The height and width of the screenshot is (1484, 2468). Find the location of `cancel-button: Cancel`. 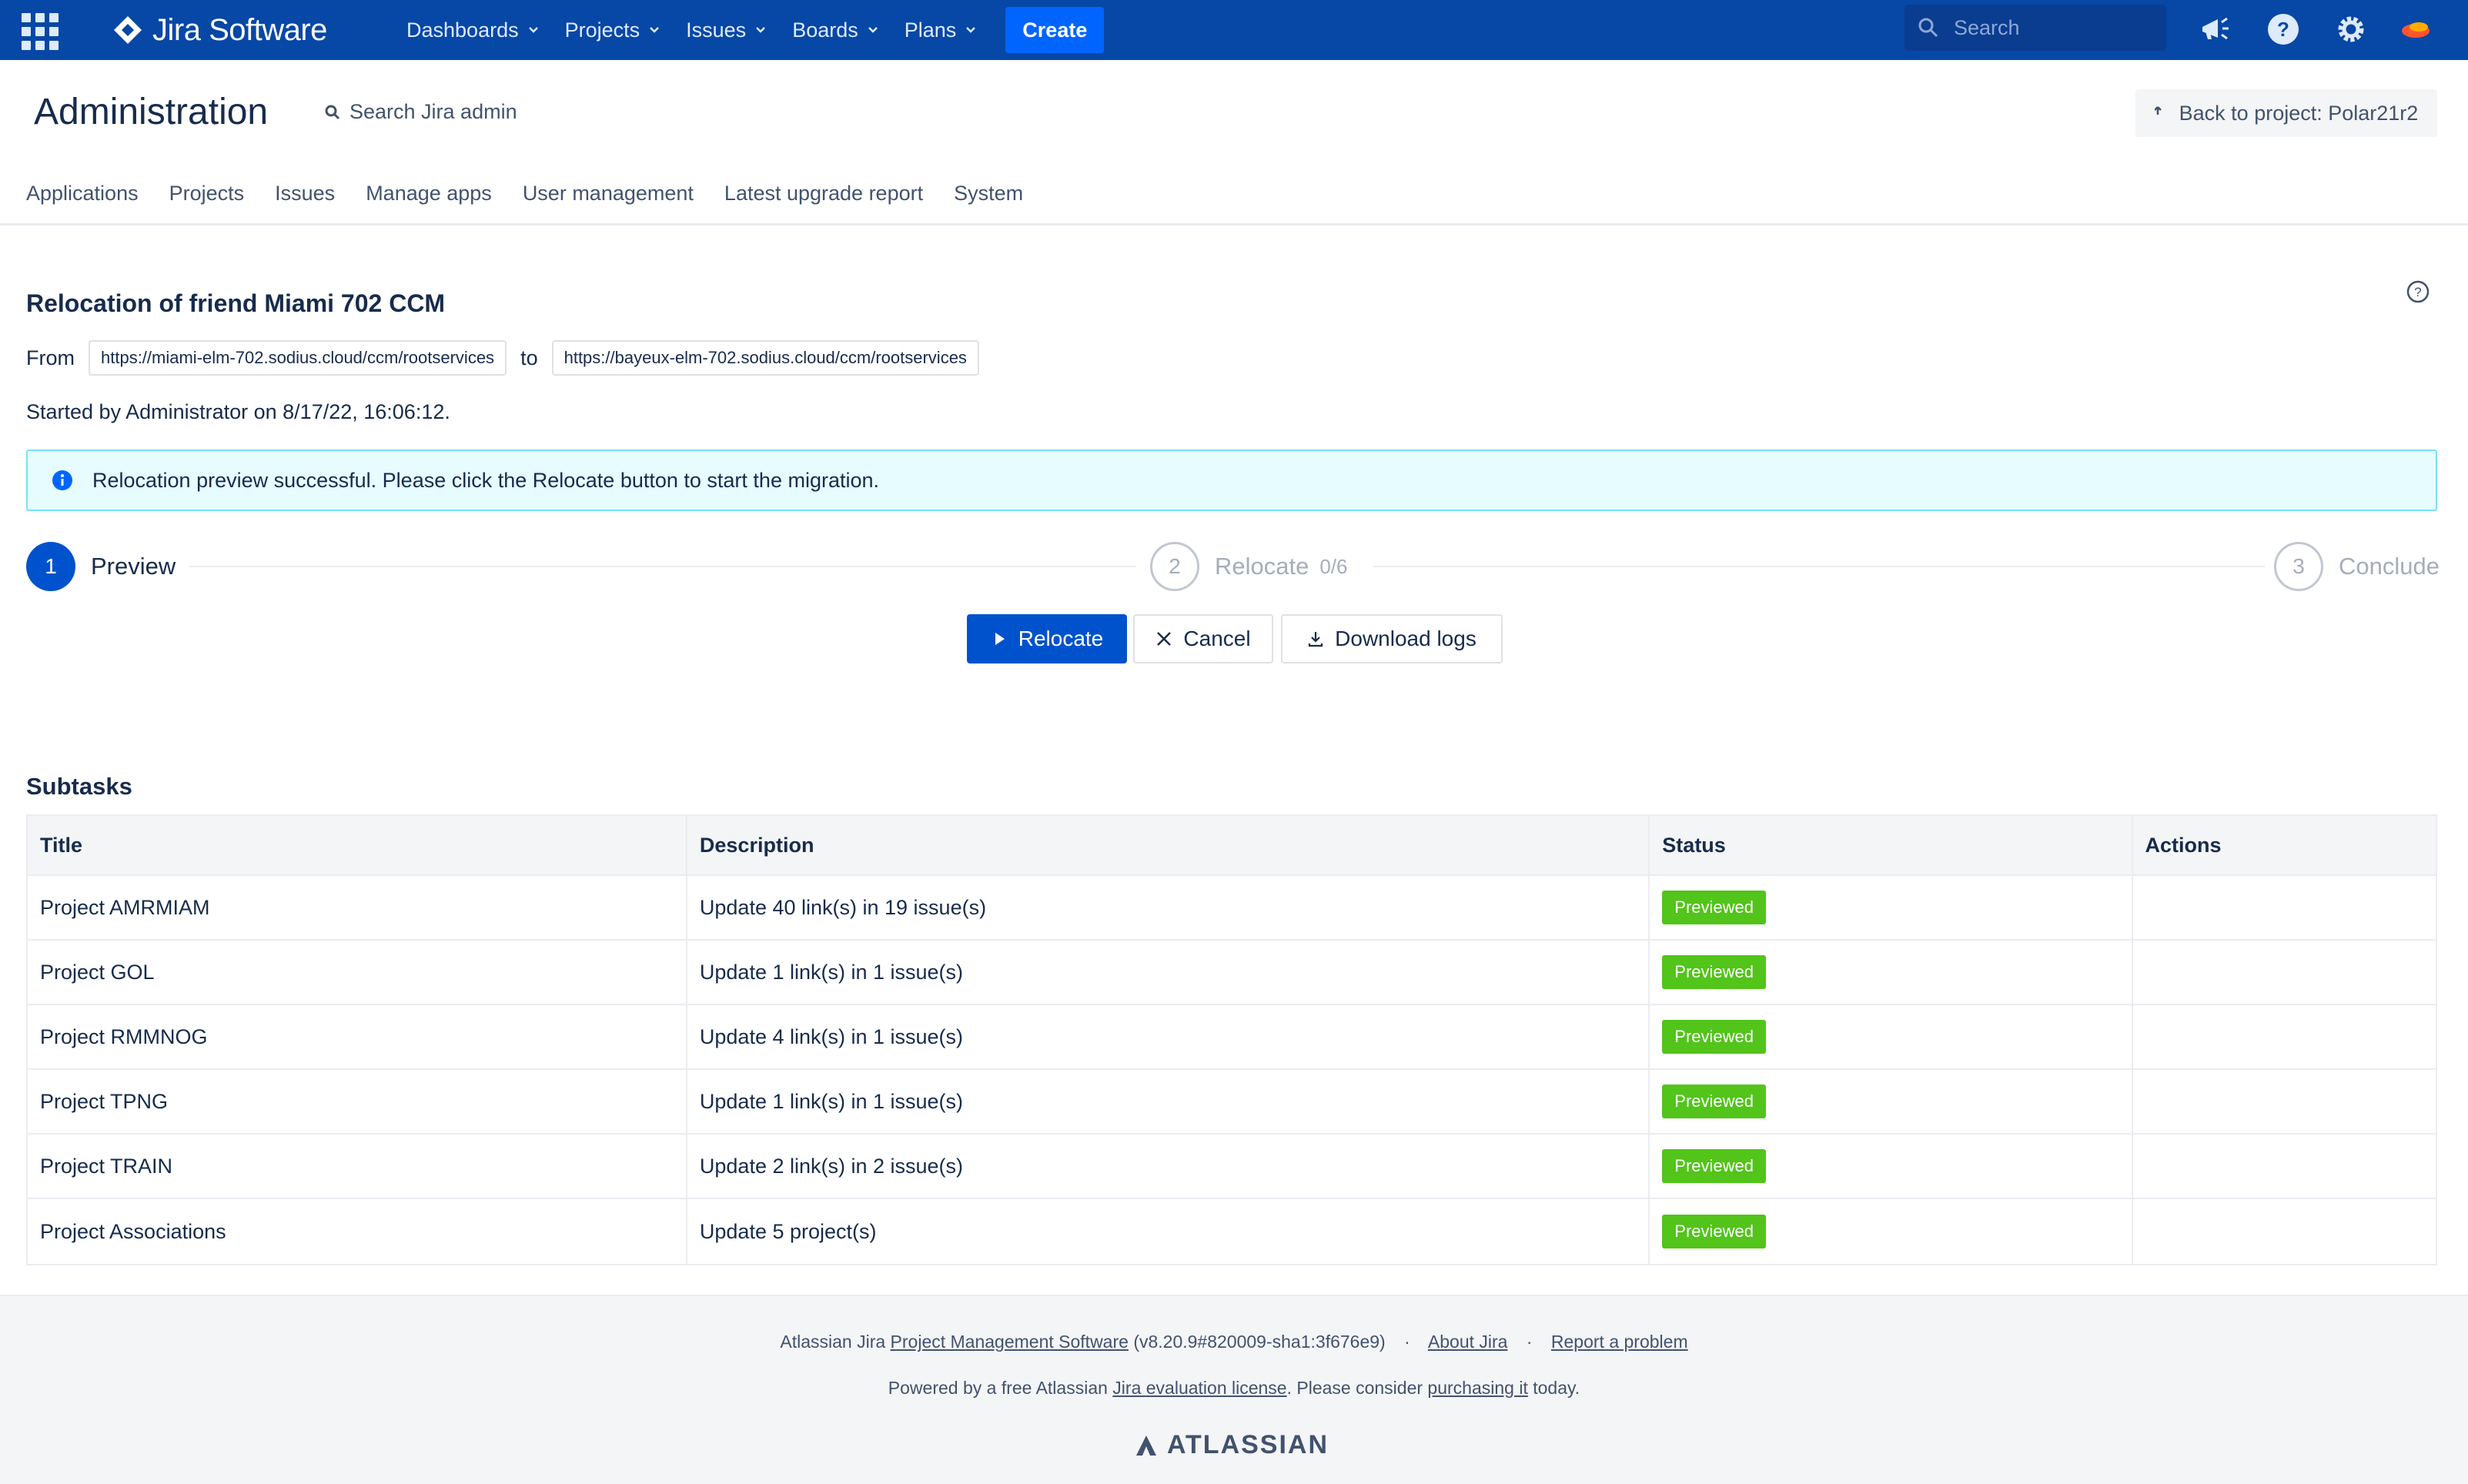

cancel-button: Cancel is located at coordinates (1203, 638).